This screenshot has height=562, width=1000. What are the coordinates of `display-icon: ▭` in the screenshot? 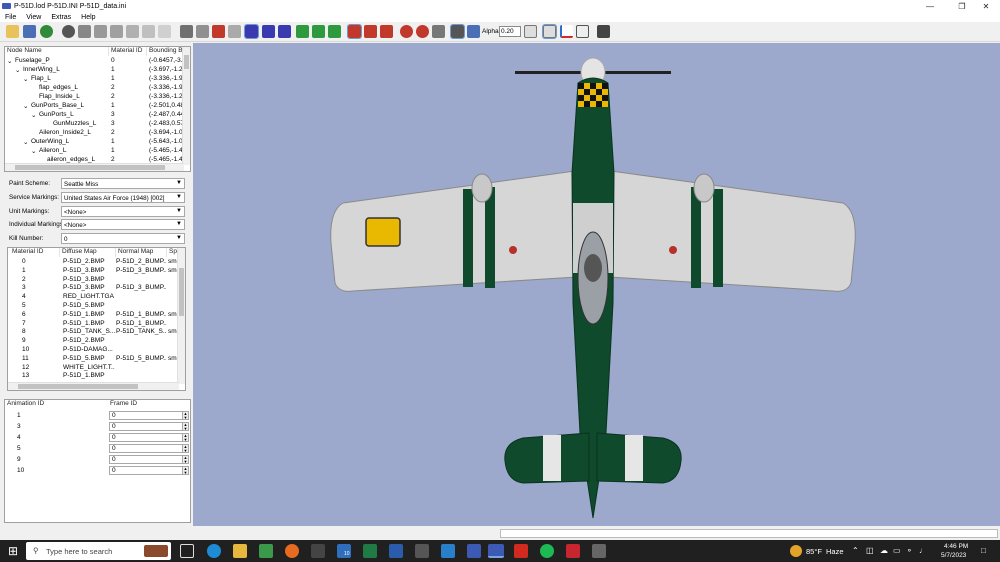 It's located at (897, 550).